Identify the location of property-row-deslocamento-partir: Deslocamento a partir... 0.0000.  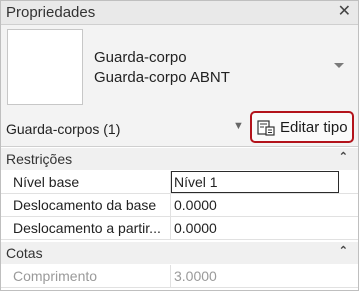
(179, 228).